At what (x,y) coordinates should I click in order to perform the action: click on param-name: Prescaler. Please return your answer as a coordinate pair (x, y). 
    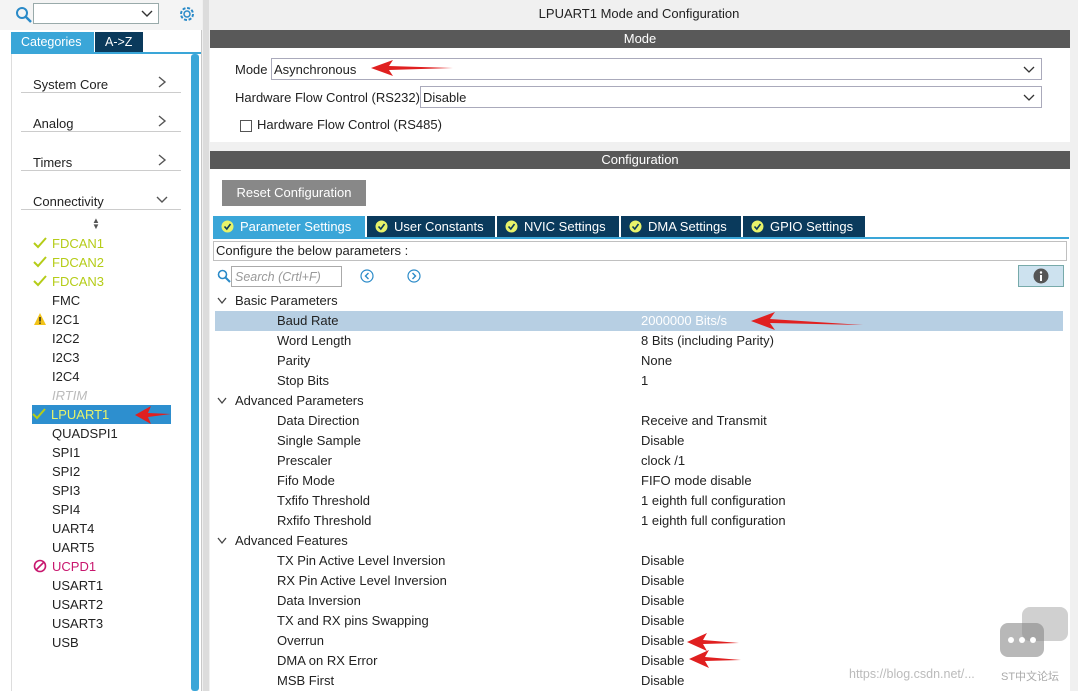
    Looking at the image, I should click on (304, 460).